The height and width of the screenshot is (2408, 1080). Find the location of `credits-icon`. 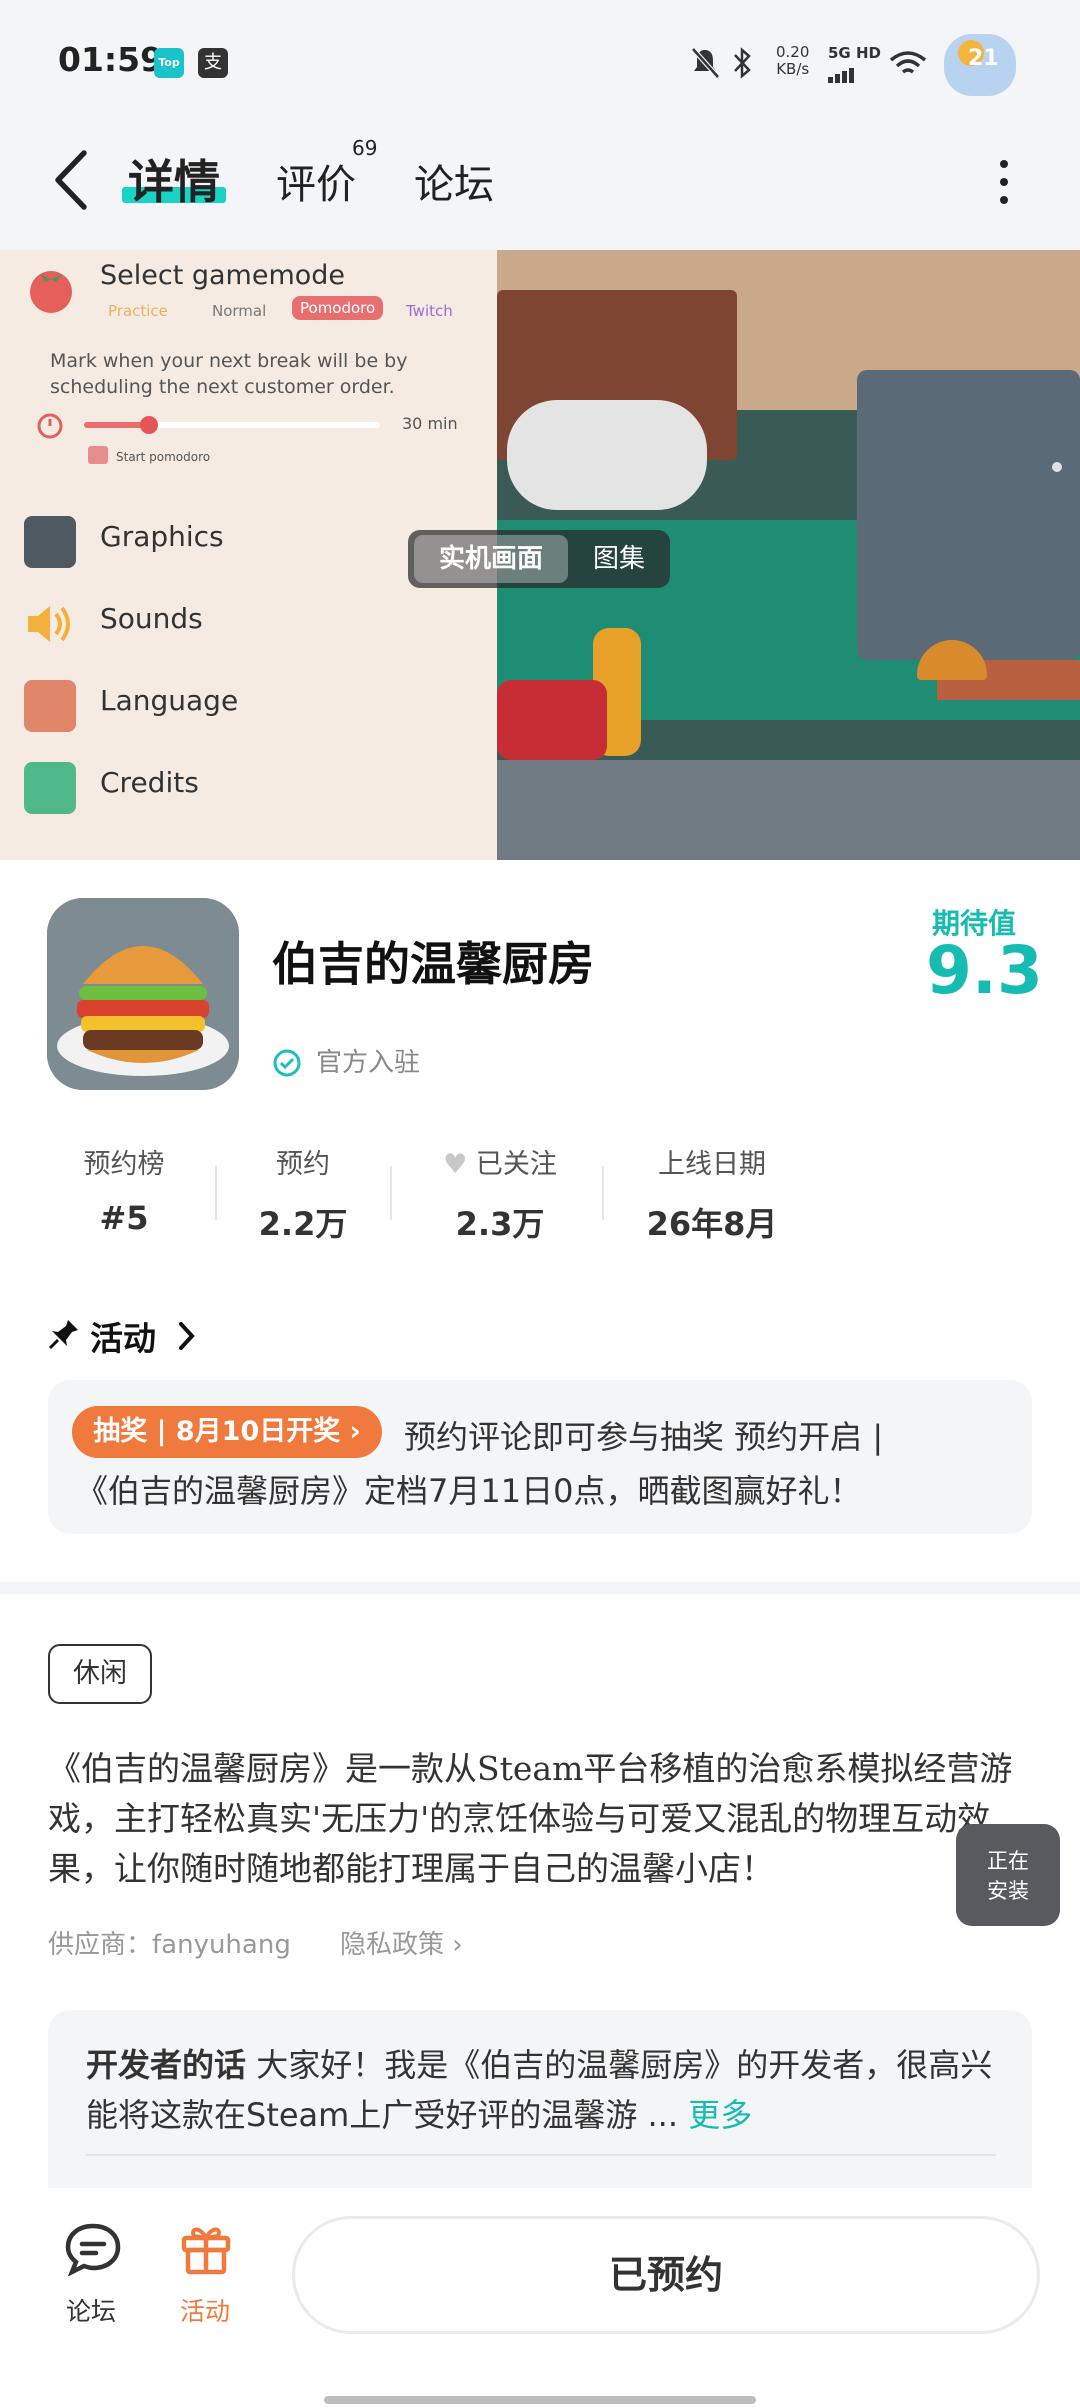

credits-icon is located at coordinates (50, 788).